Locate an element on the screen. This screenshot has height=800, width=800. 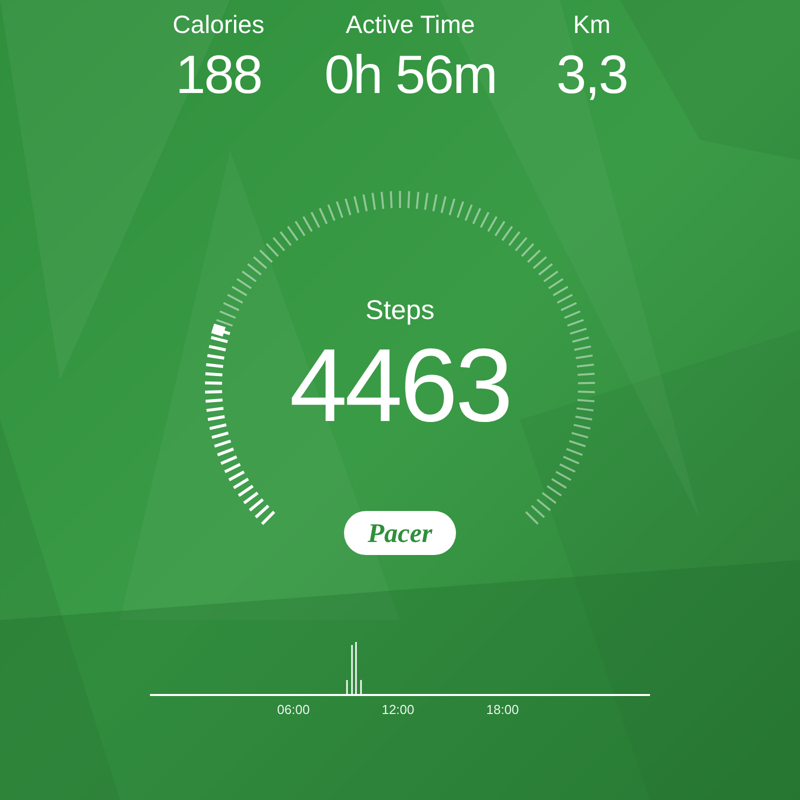
stat-value: 188 is located at coordinates (218, 75).